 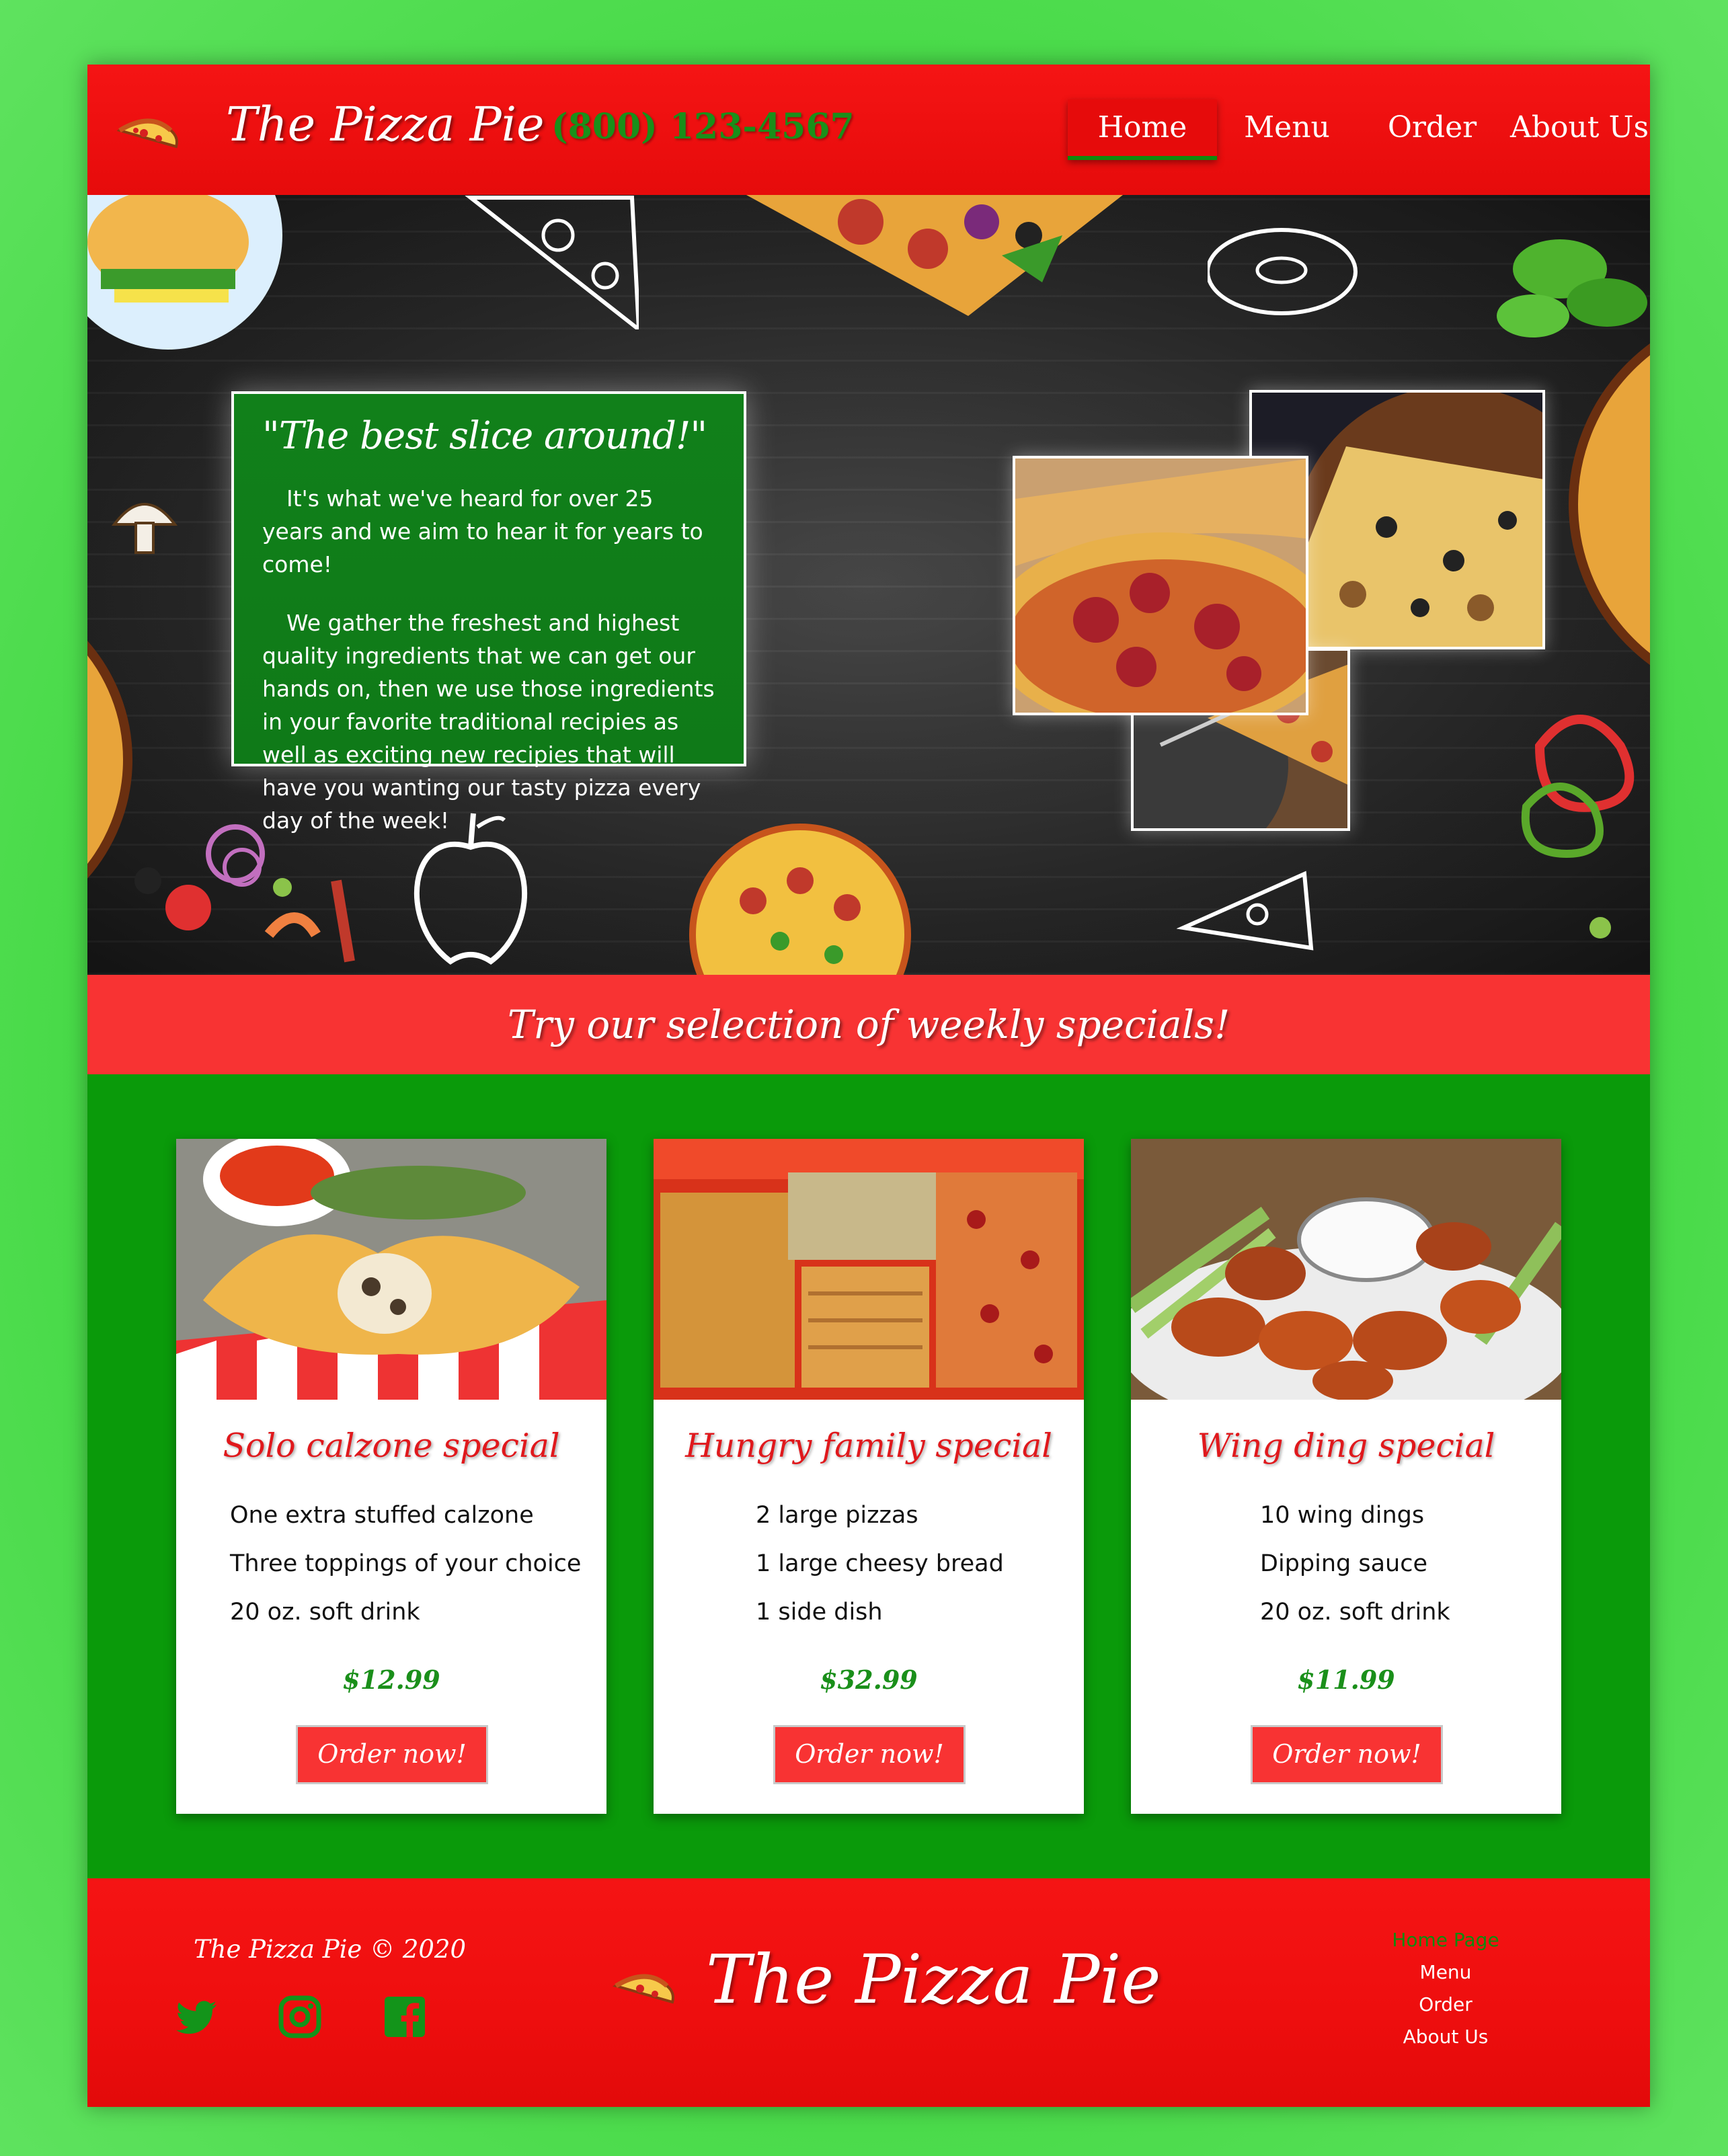 What do you see at coordinates (392, 1446) in the screenshot?
I see `special-title: Solo calzone special` at bounding box center [392, 1446].